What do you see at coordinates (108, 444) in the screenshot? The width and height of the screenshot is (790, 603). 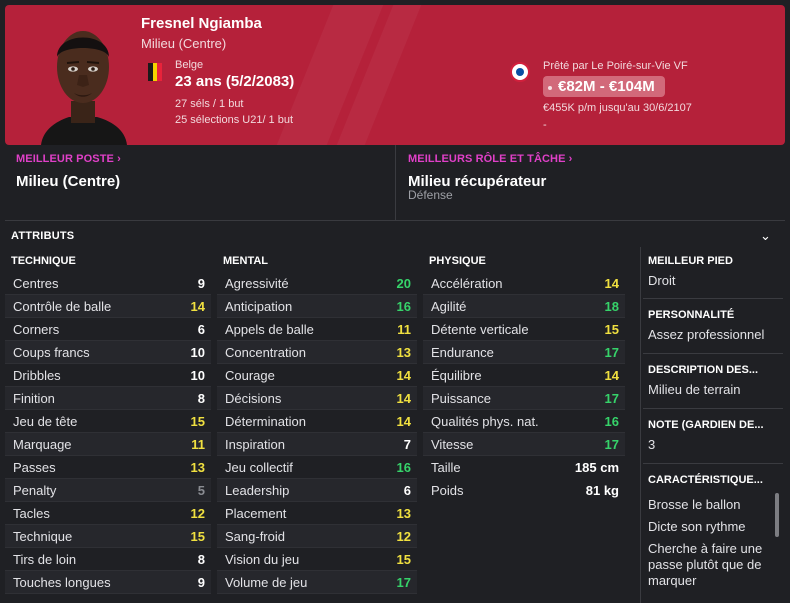 I see `technique-attribute-row: Marquage 11` at bounding box center [108, 444].